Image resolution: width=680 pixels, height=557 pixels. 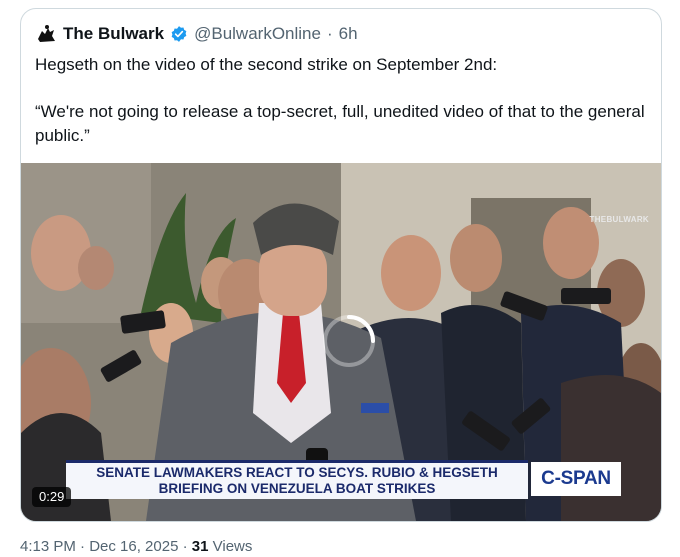 What do you see at coordinates (104, 546) in the screenshot?
I see `tweet-timestamp: 4:13 PM · Dec 16, 2025 ·` at bounding box center [104, 546].